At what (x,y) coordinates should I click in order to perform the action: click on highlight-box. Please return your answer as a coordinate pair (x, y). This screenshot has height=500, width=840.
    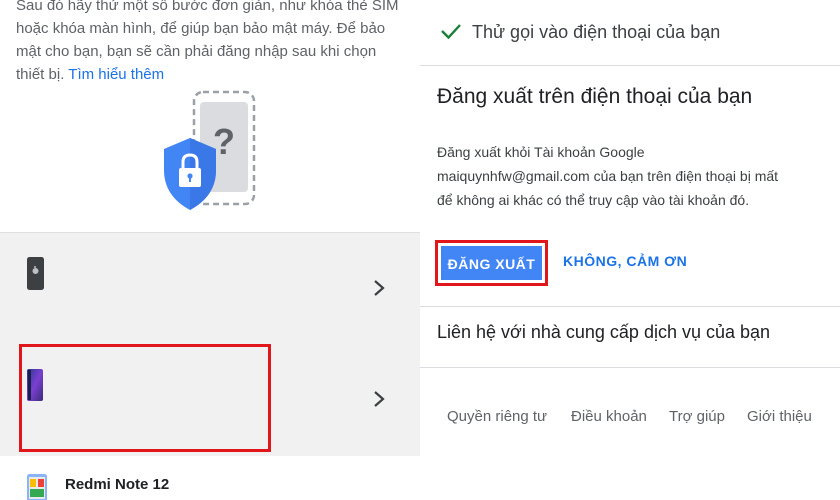
    Looking at the image, I should click on (145, 398).